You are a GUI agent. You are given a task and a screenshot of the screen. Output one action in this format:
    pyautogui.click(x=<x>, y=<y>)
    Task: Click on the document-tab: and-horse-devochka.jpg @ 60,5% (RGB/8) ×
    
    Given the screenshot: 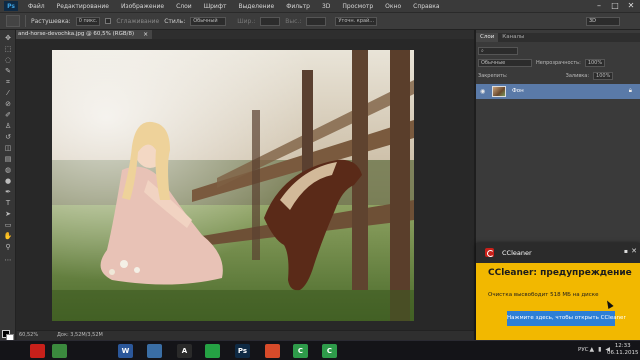 What is the action you would take?
    pyautogui.click(x=84, y=34)
    